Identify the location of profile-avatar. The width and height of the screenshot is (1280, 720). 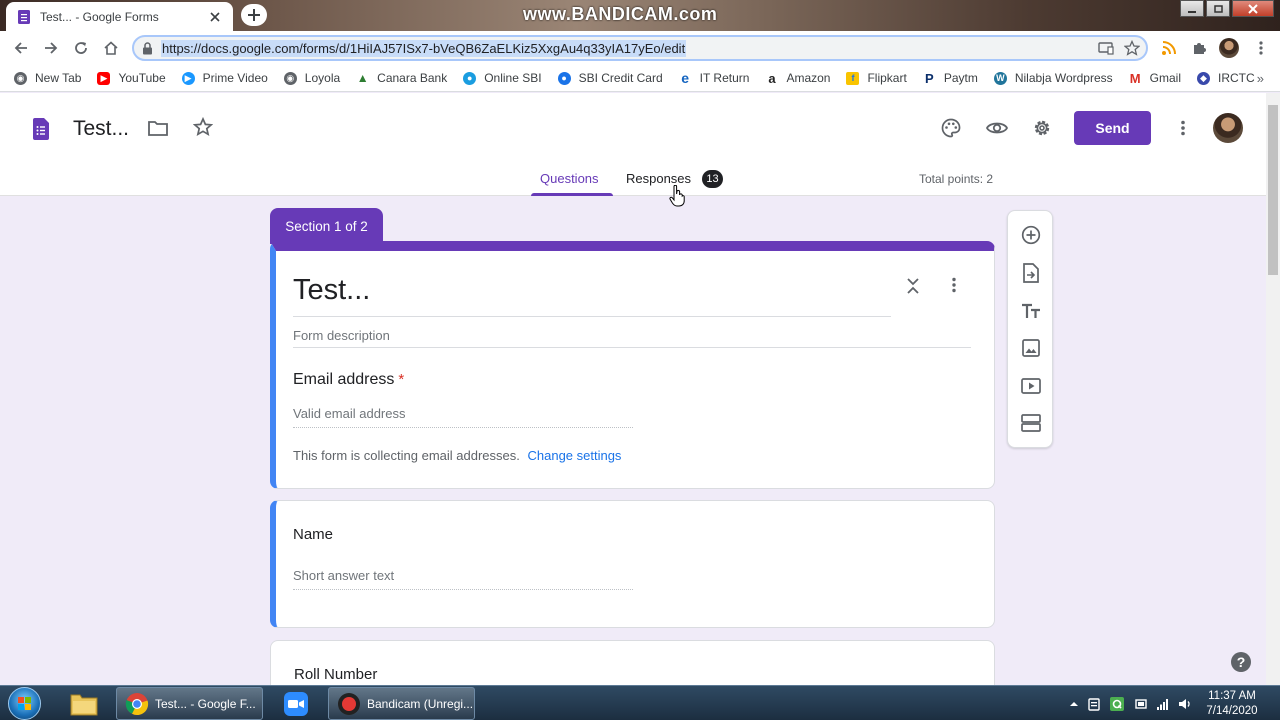
(1229, 48).